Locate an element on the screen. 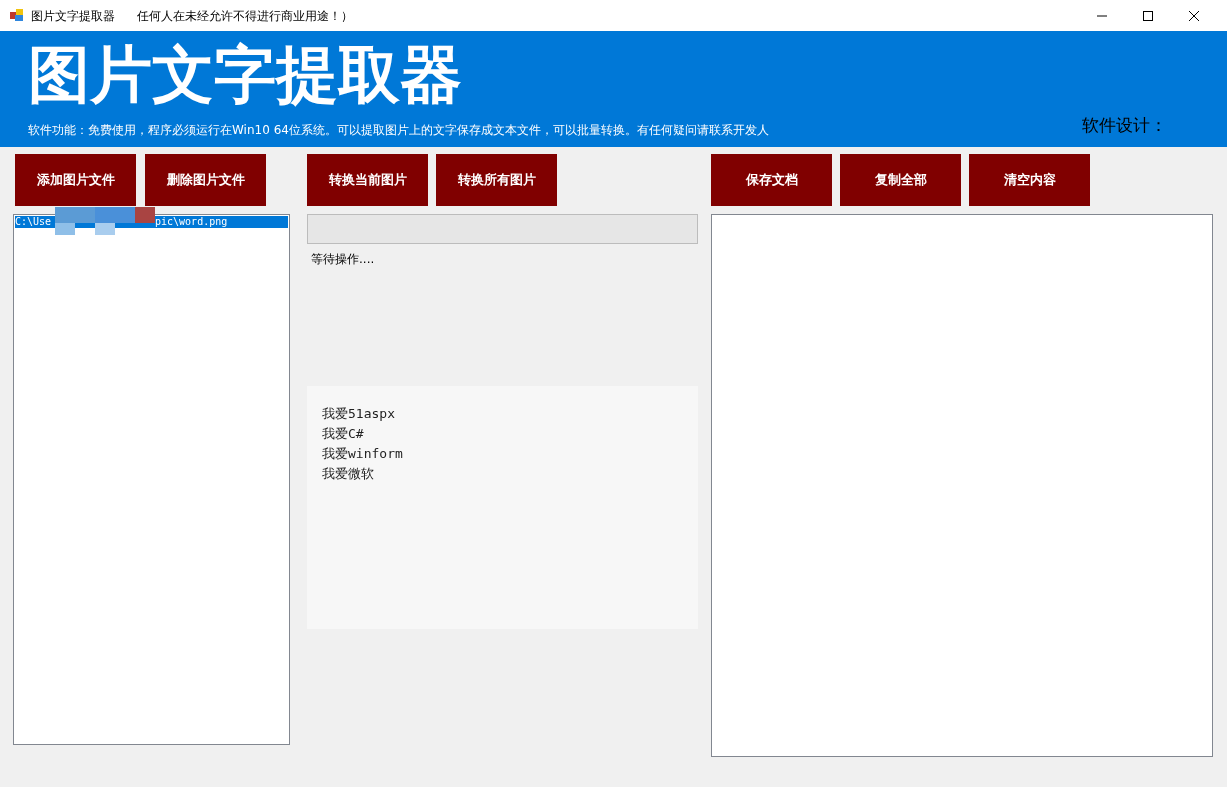  window-title: 图片文字提取器 is located at coordinates (73, 16).